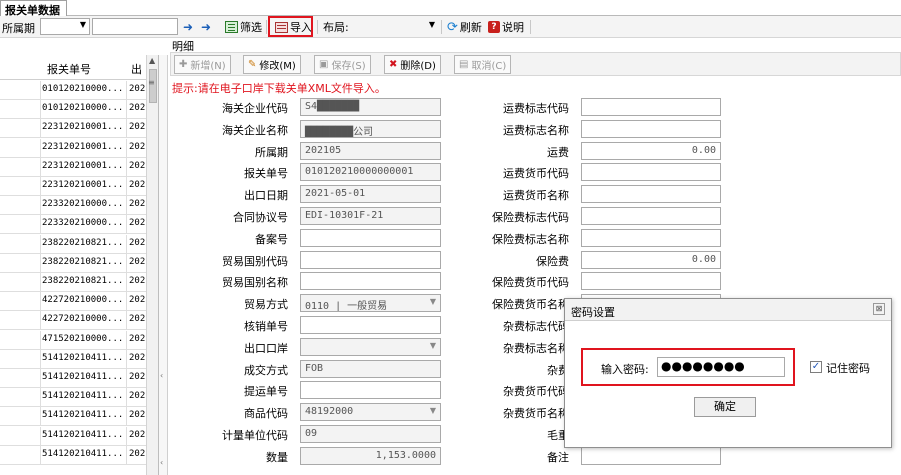 The height and width of the screenshot is (475, 901). Describe the element at coordinates (18, 28) in the screenshot. I see `period-label: 所属期` at that location.